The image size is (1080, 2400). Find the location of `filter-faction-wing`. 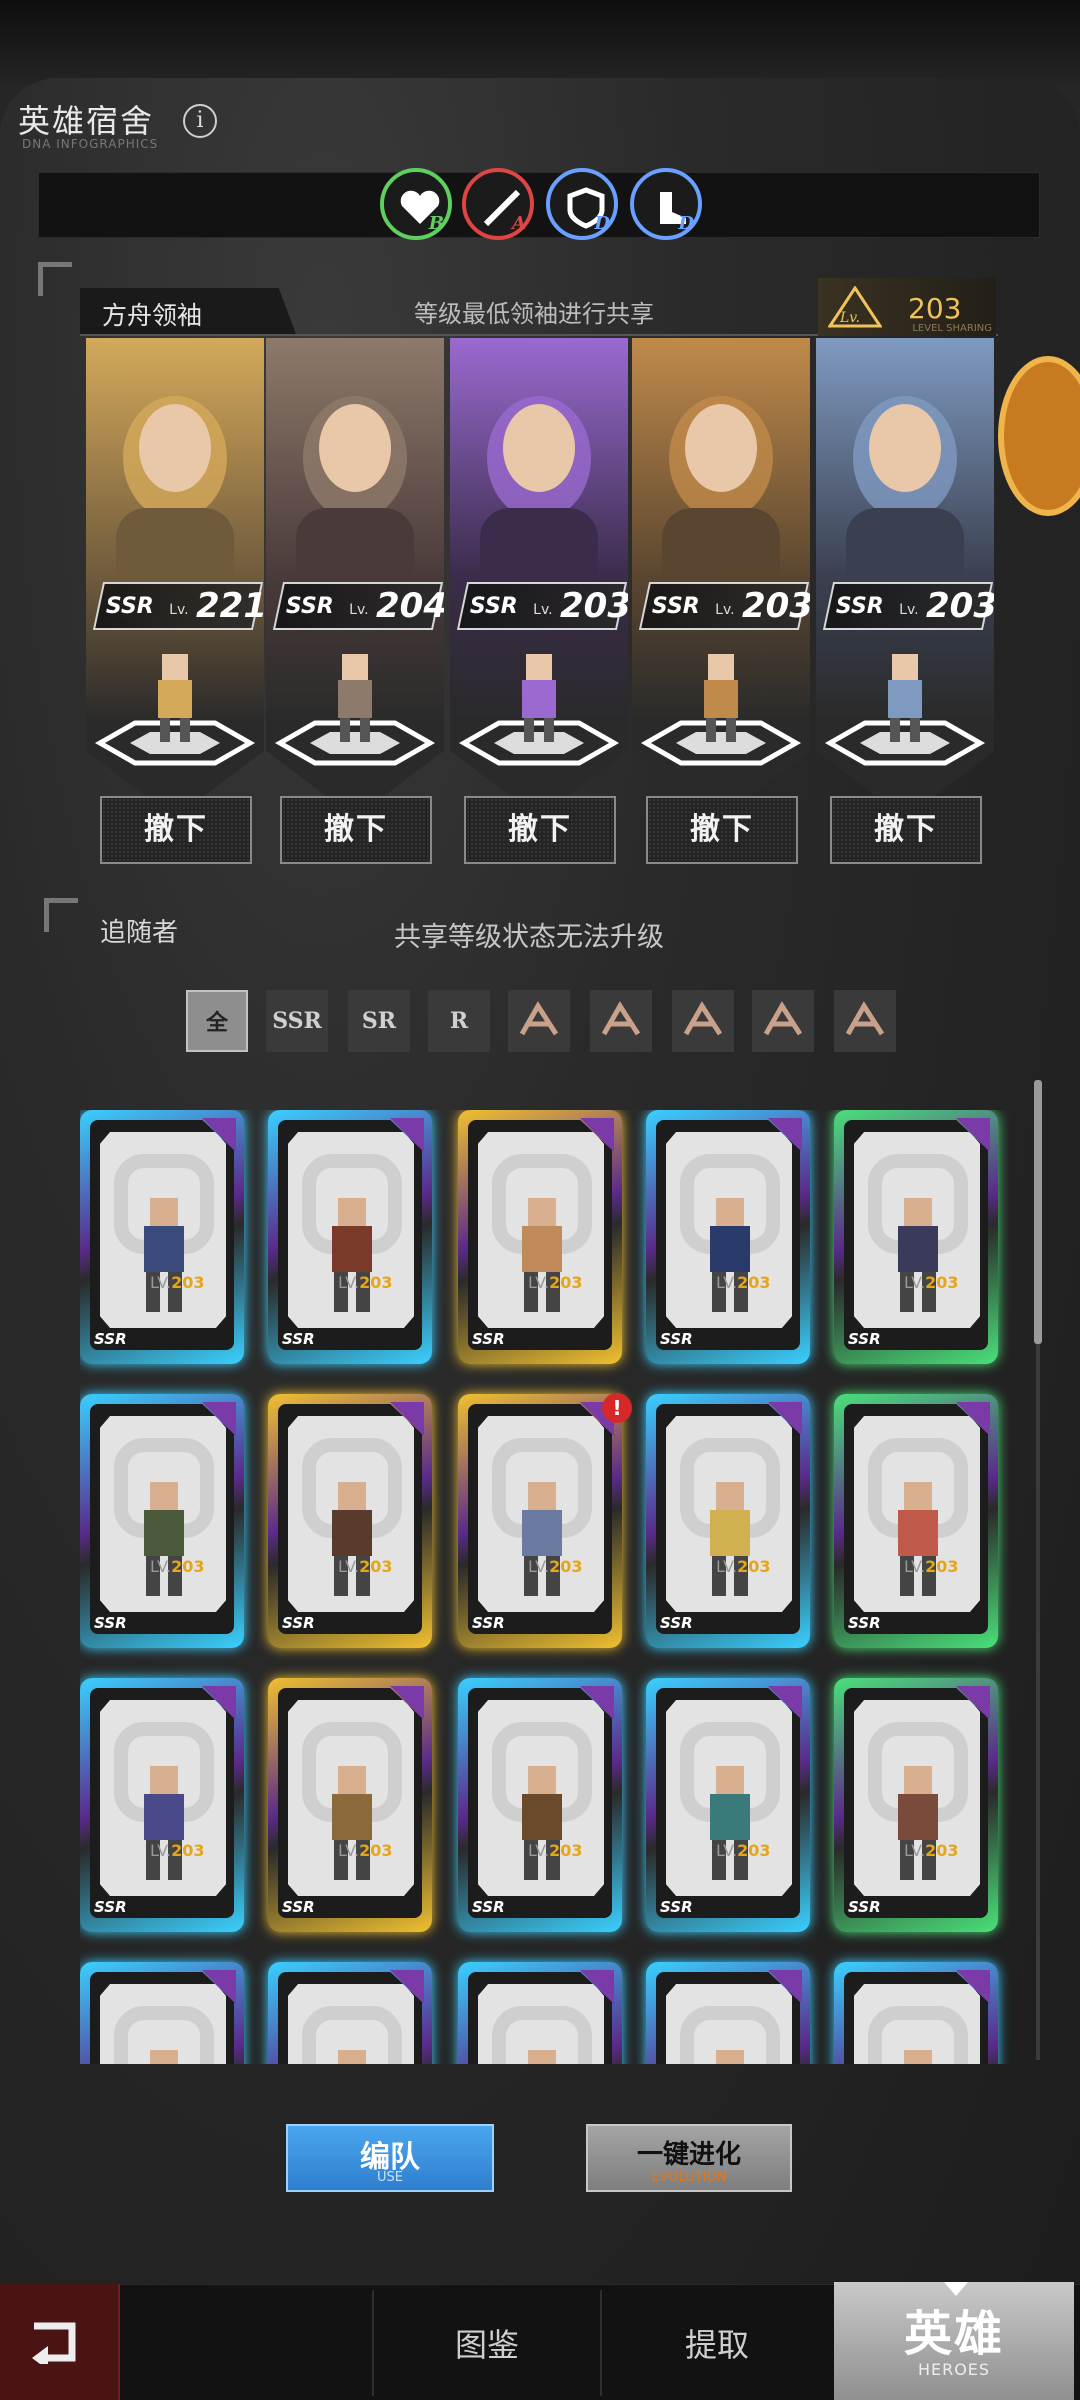

filter-faction-wing is located at coordinates (539, 1021).